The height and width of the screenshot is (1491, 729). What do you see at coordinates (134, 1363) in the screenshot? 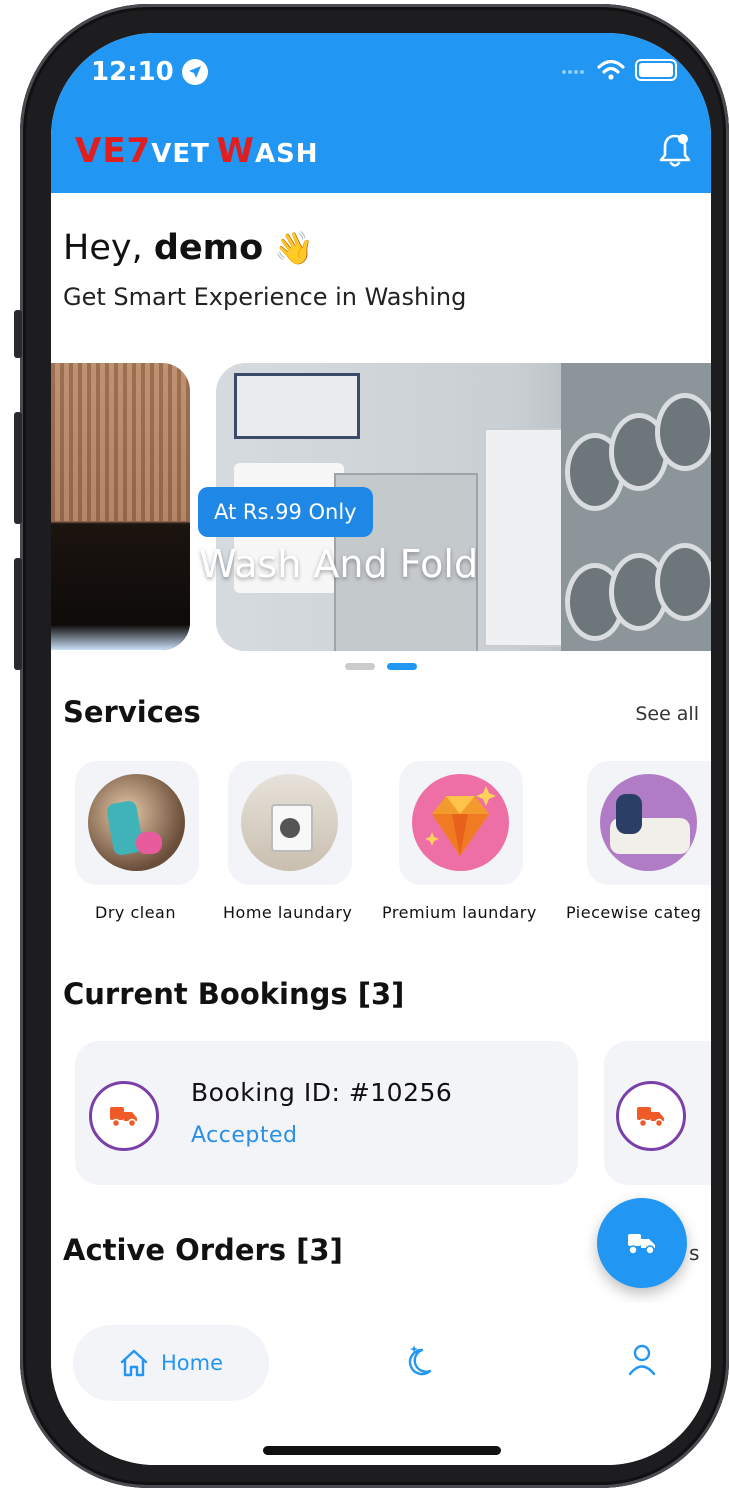
I see `home-icon` at bounding box center [134, 1363].